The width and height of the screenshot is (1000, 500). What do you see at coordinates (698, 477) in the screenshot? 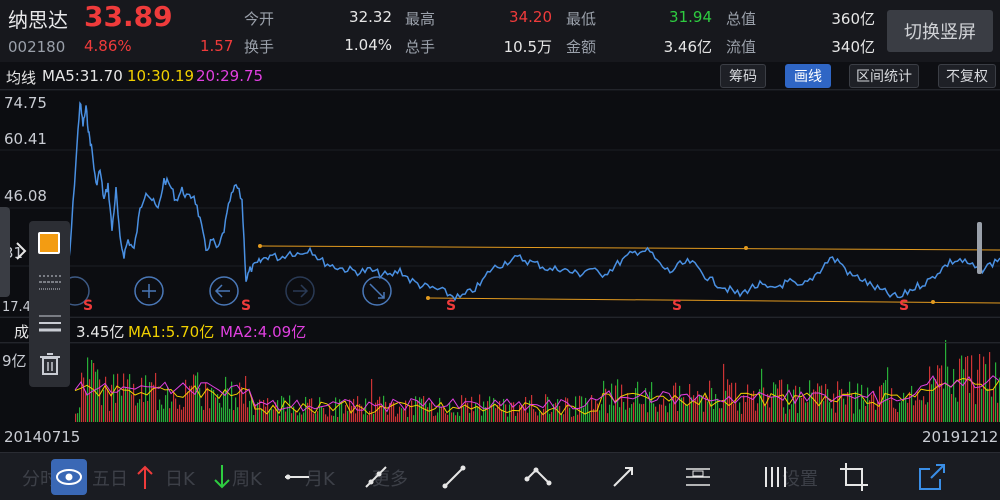
I see `golden-section-icon` at bounding box center [698, 477].